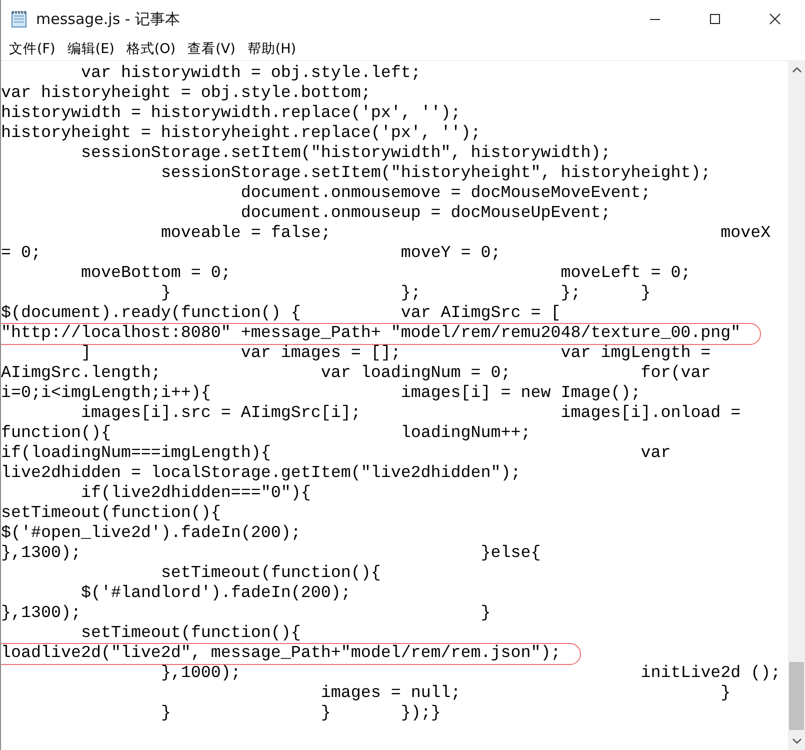 This screenshot has width=805, height=750. Describe the element at coordinates (385, 273) in the screenshot. I see `code-line: moveBottom = 0; moveLeft = 0;` at that location.